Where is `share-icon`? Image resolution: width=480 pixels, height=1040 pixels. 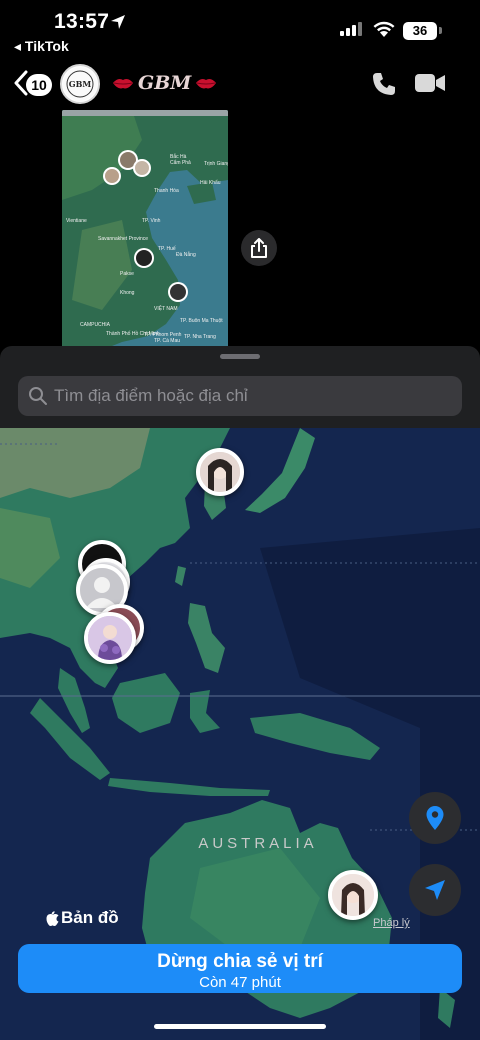
share-icon is located at coordinates (259, 248).